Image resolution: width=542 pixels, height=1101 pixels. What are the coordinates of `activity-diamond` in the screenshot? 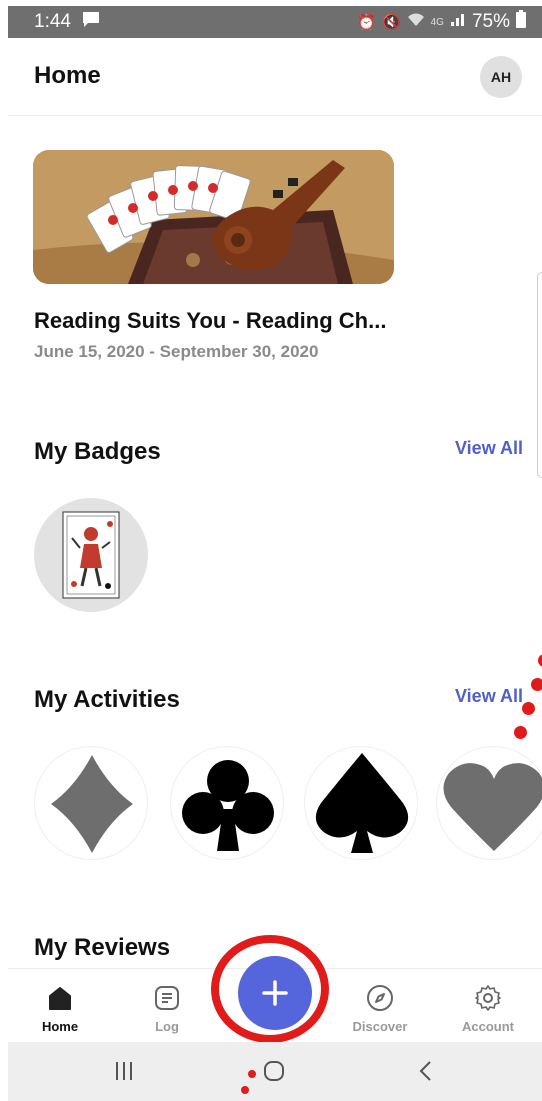 It's located at (91, 803).